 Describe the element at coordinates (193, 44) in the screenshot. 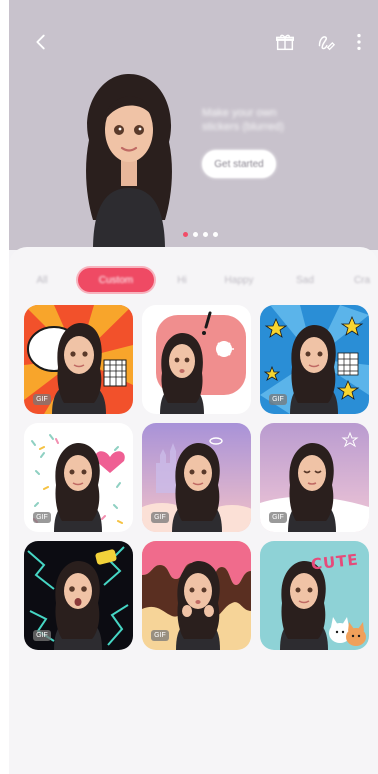

I see `top-app-bar` at that location.